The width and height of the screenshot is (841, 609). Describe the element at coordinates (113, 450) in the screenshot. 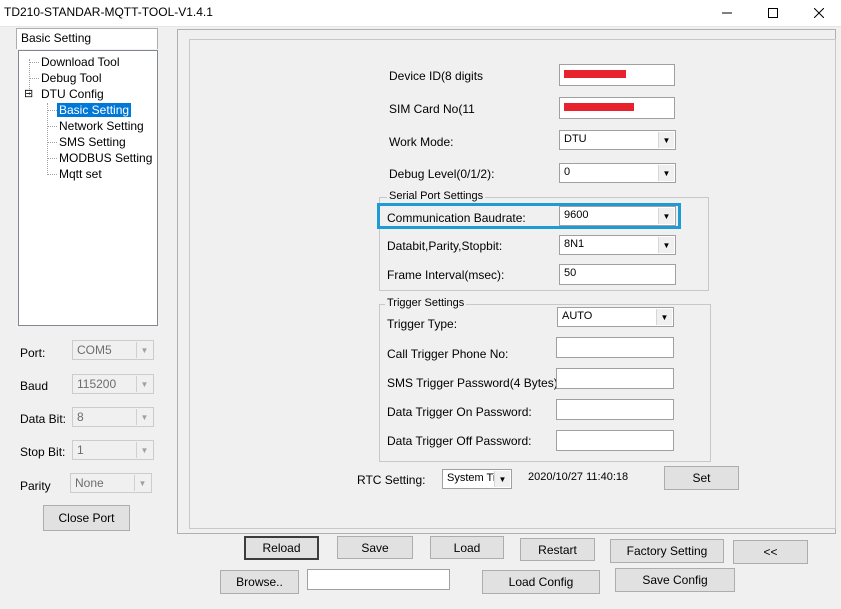

I see `stopbit-select: 1 ▼` at that location.